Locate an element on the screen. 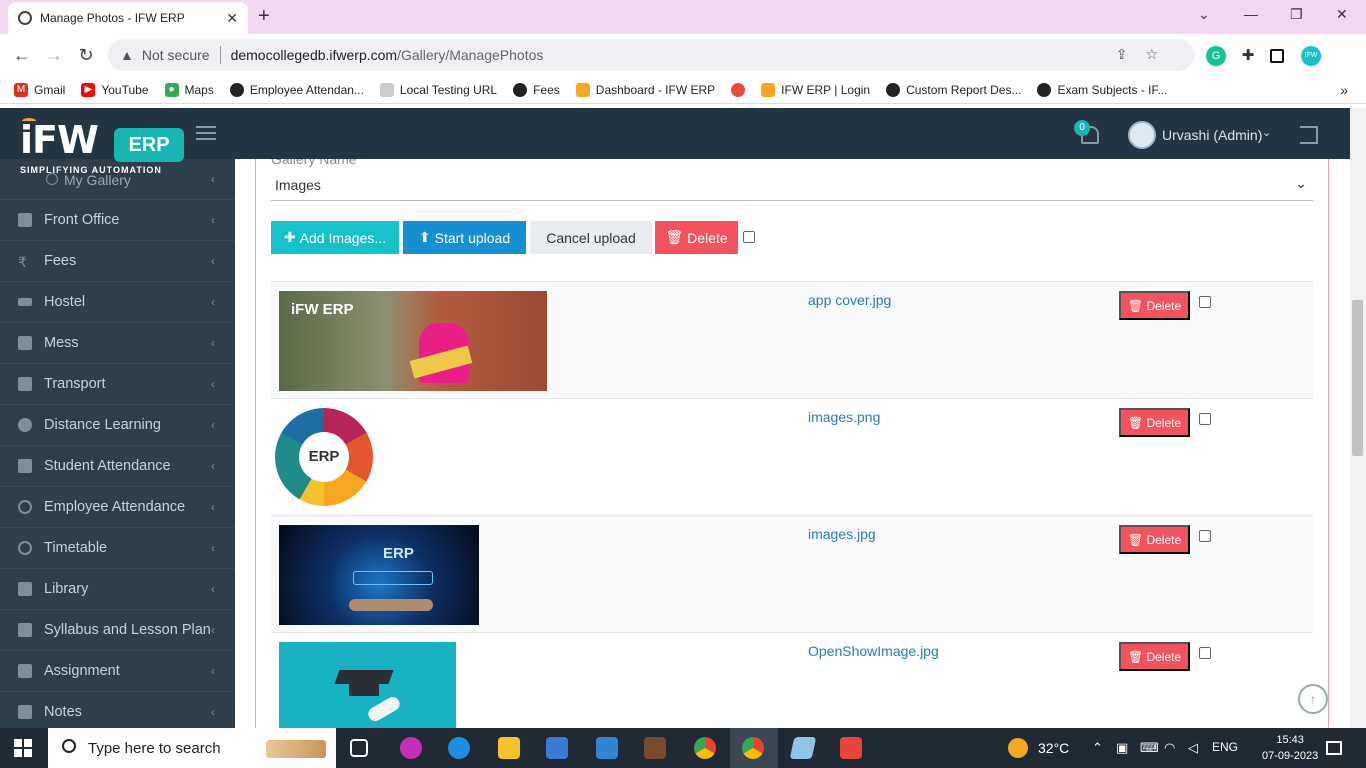  more-bookmarks-icon: » is located at coordinates (1344, 90).